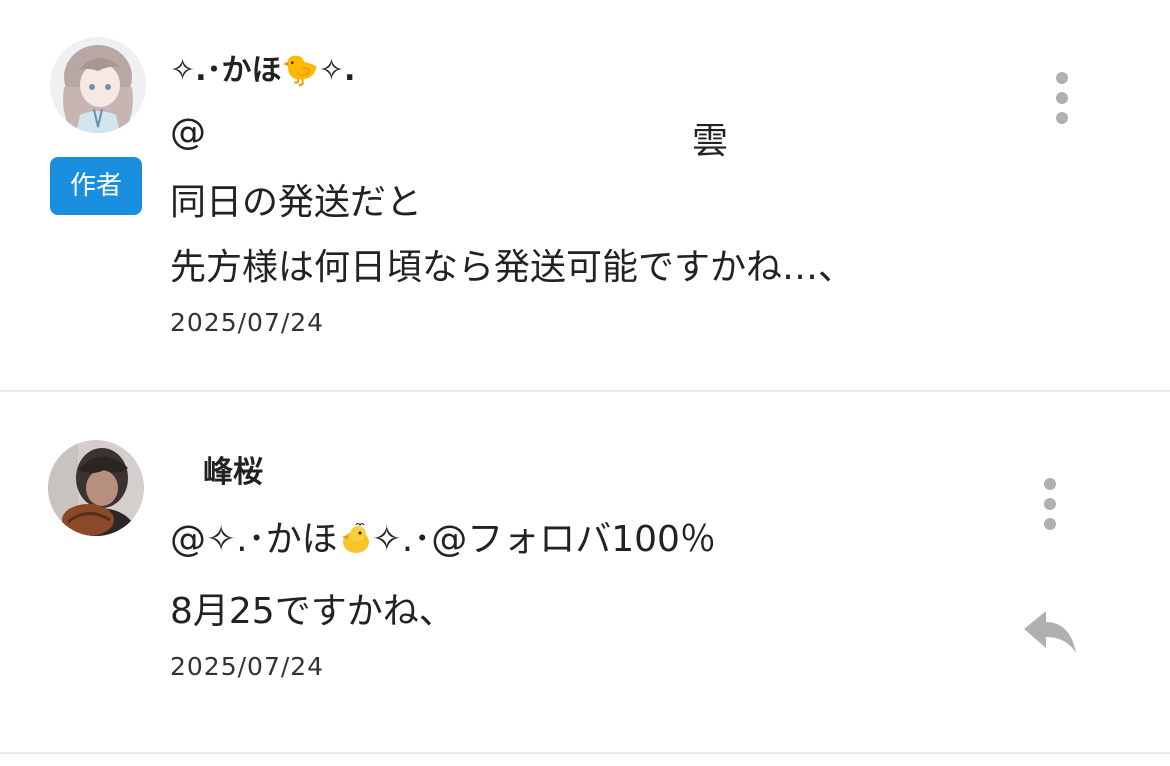 The height and width of the screenshot is (766, 1170). Describe the element at coordinates (543, 539) in the screenshot. I see `mention-suffix: ✧.･@フォロバ100％` at that location.